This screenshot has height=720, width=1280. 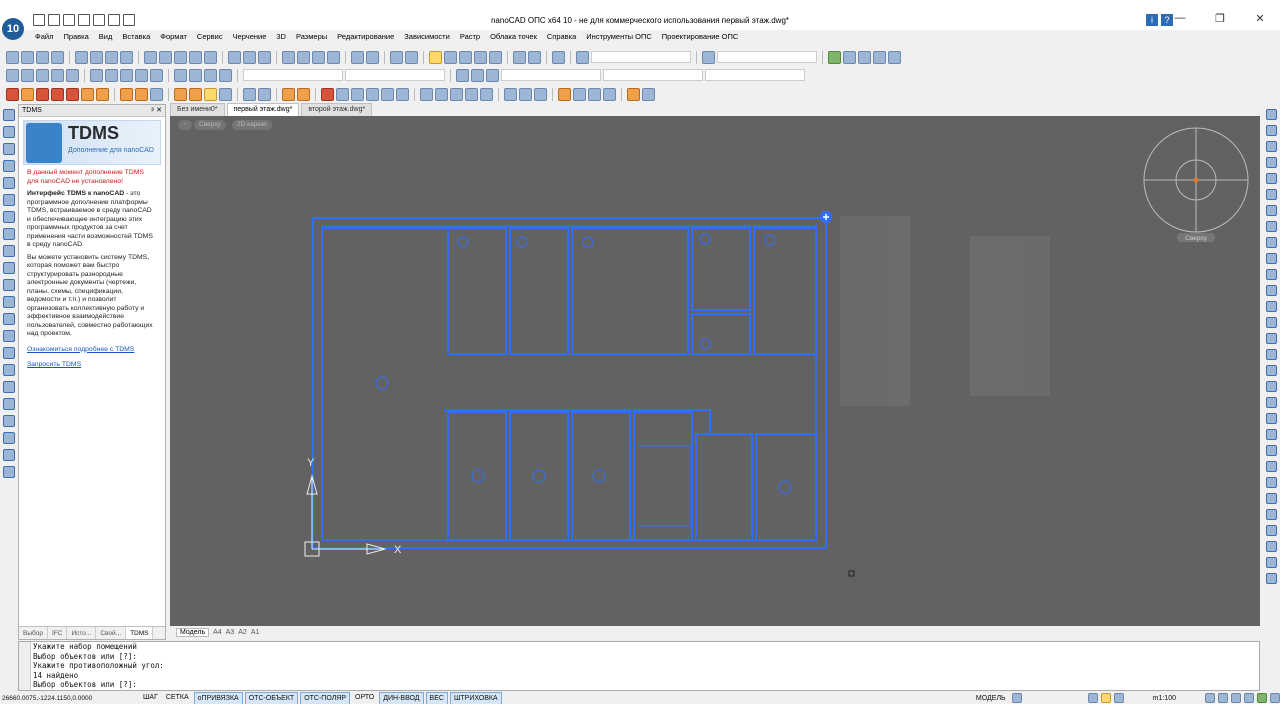 What do you see at coordinates (1180, 18) in the screenshot?
I see `minimize-button: —` at bounding box center [1180, 18].